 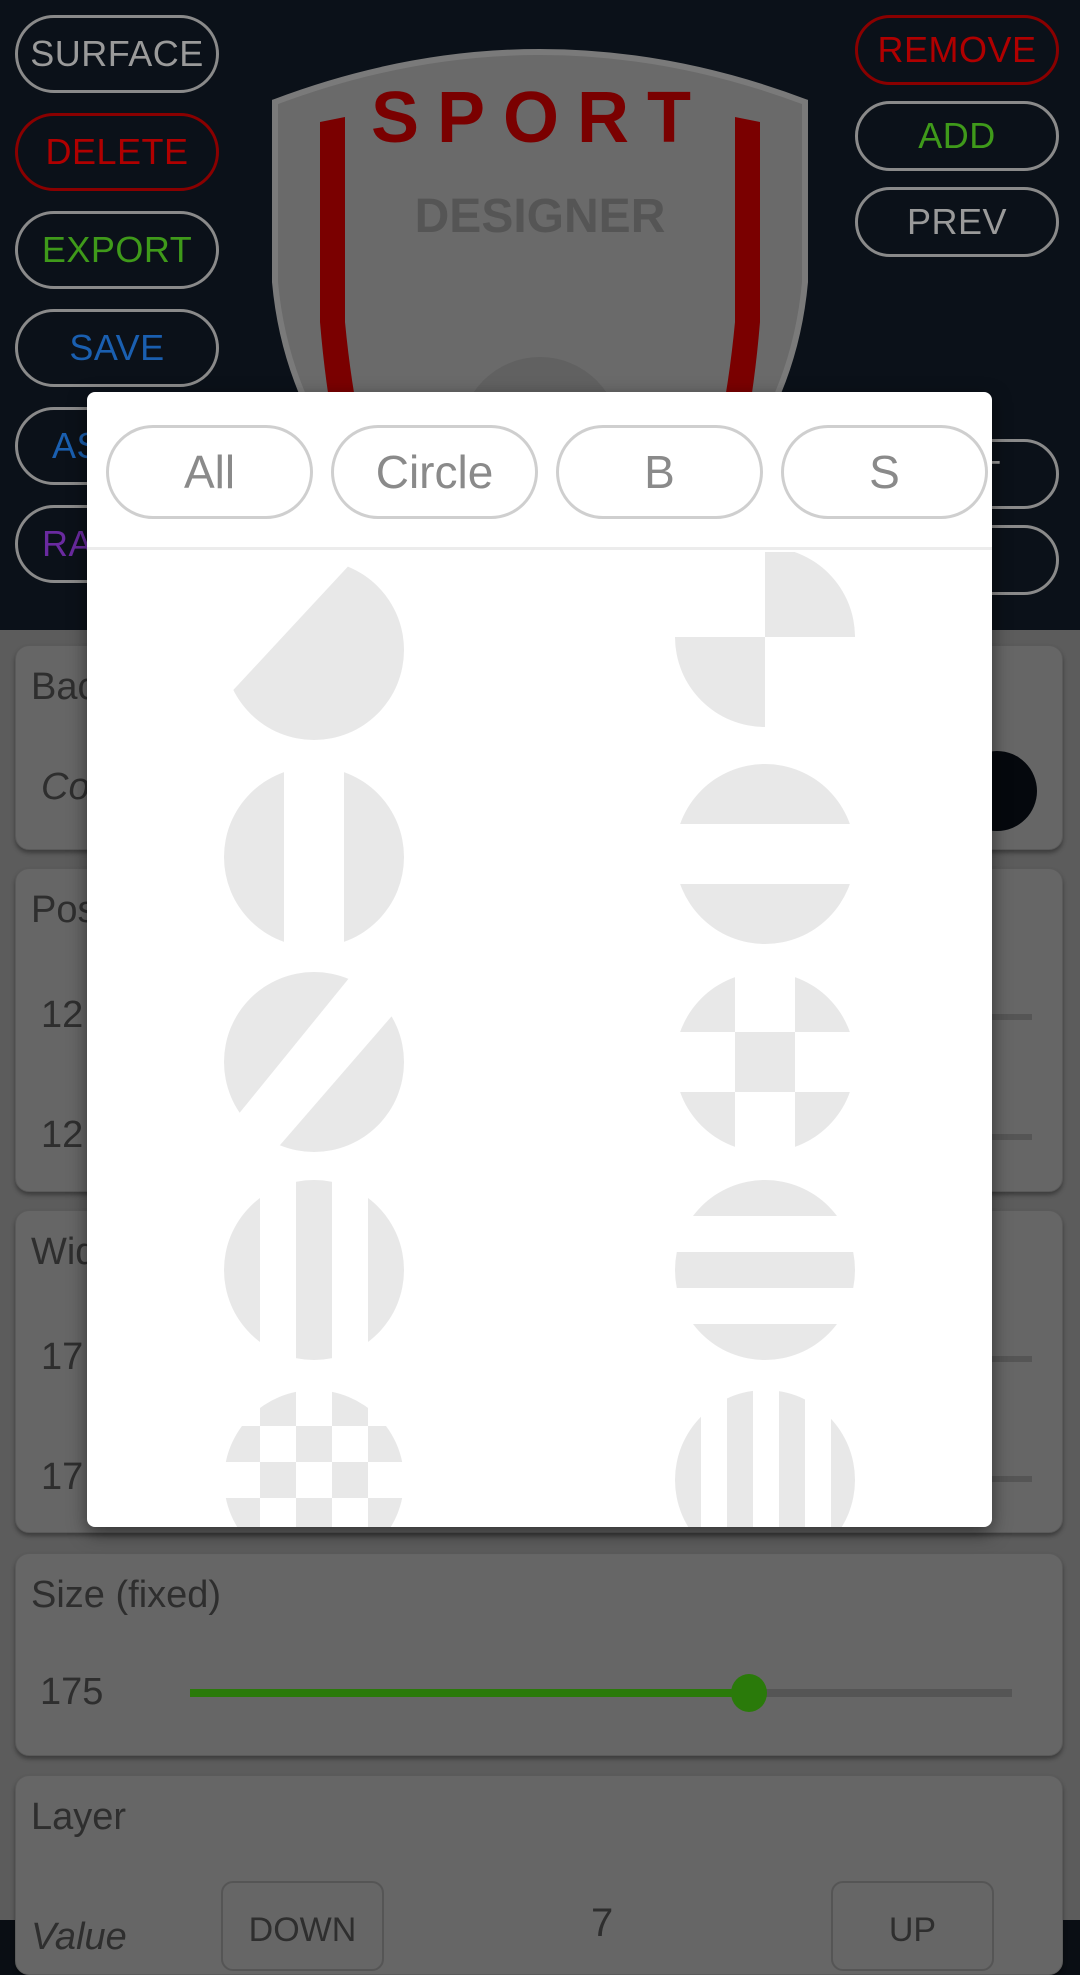 I want to click on size-slider-fill, so click(x=469, y=1693).